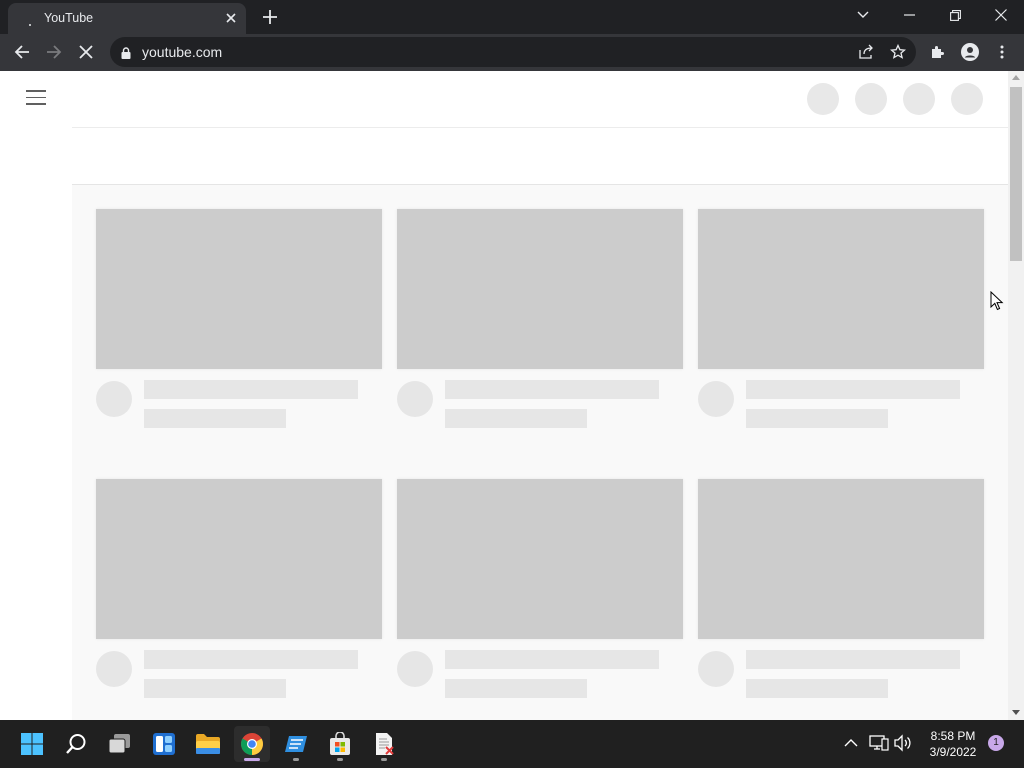 The image size is (1024, 768). Describe the element at coordinates (36, 98) in the screenshot. I see `hamburger-menu-icon` at that location.